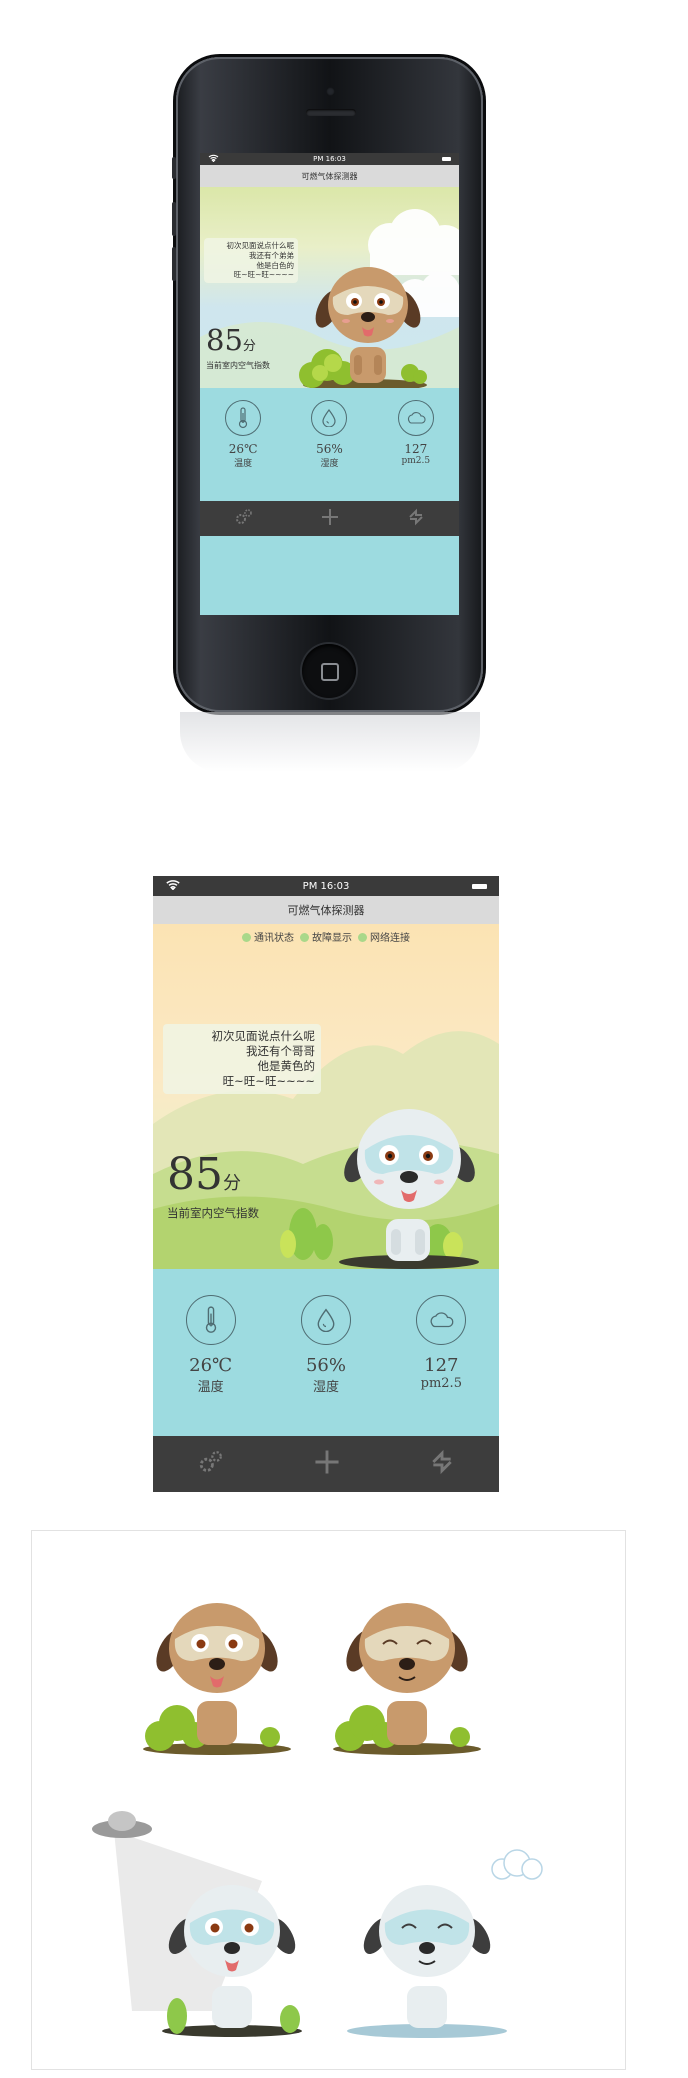  What do you see at coordinates (331, 112) in the screenshot?
I see `earpiece-speaker` at bounding box center [331, 112].